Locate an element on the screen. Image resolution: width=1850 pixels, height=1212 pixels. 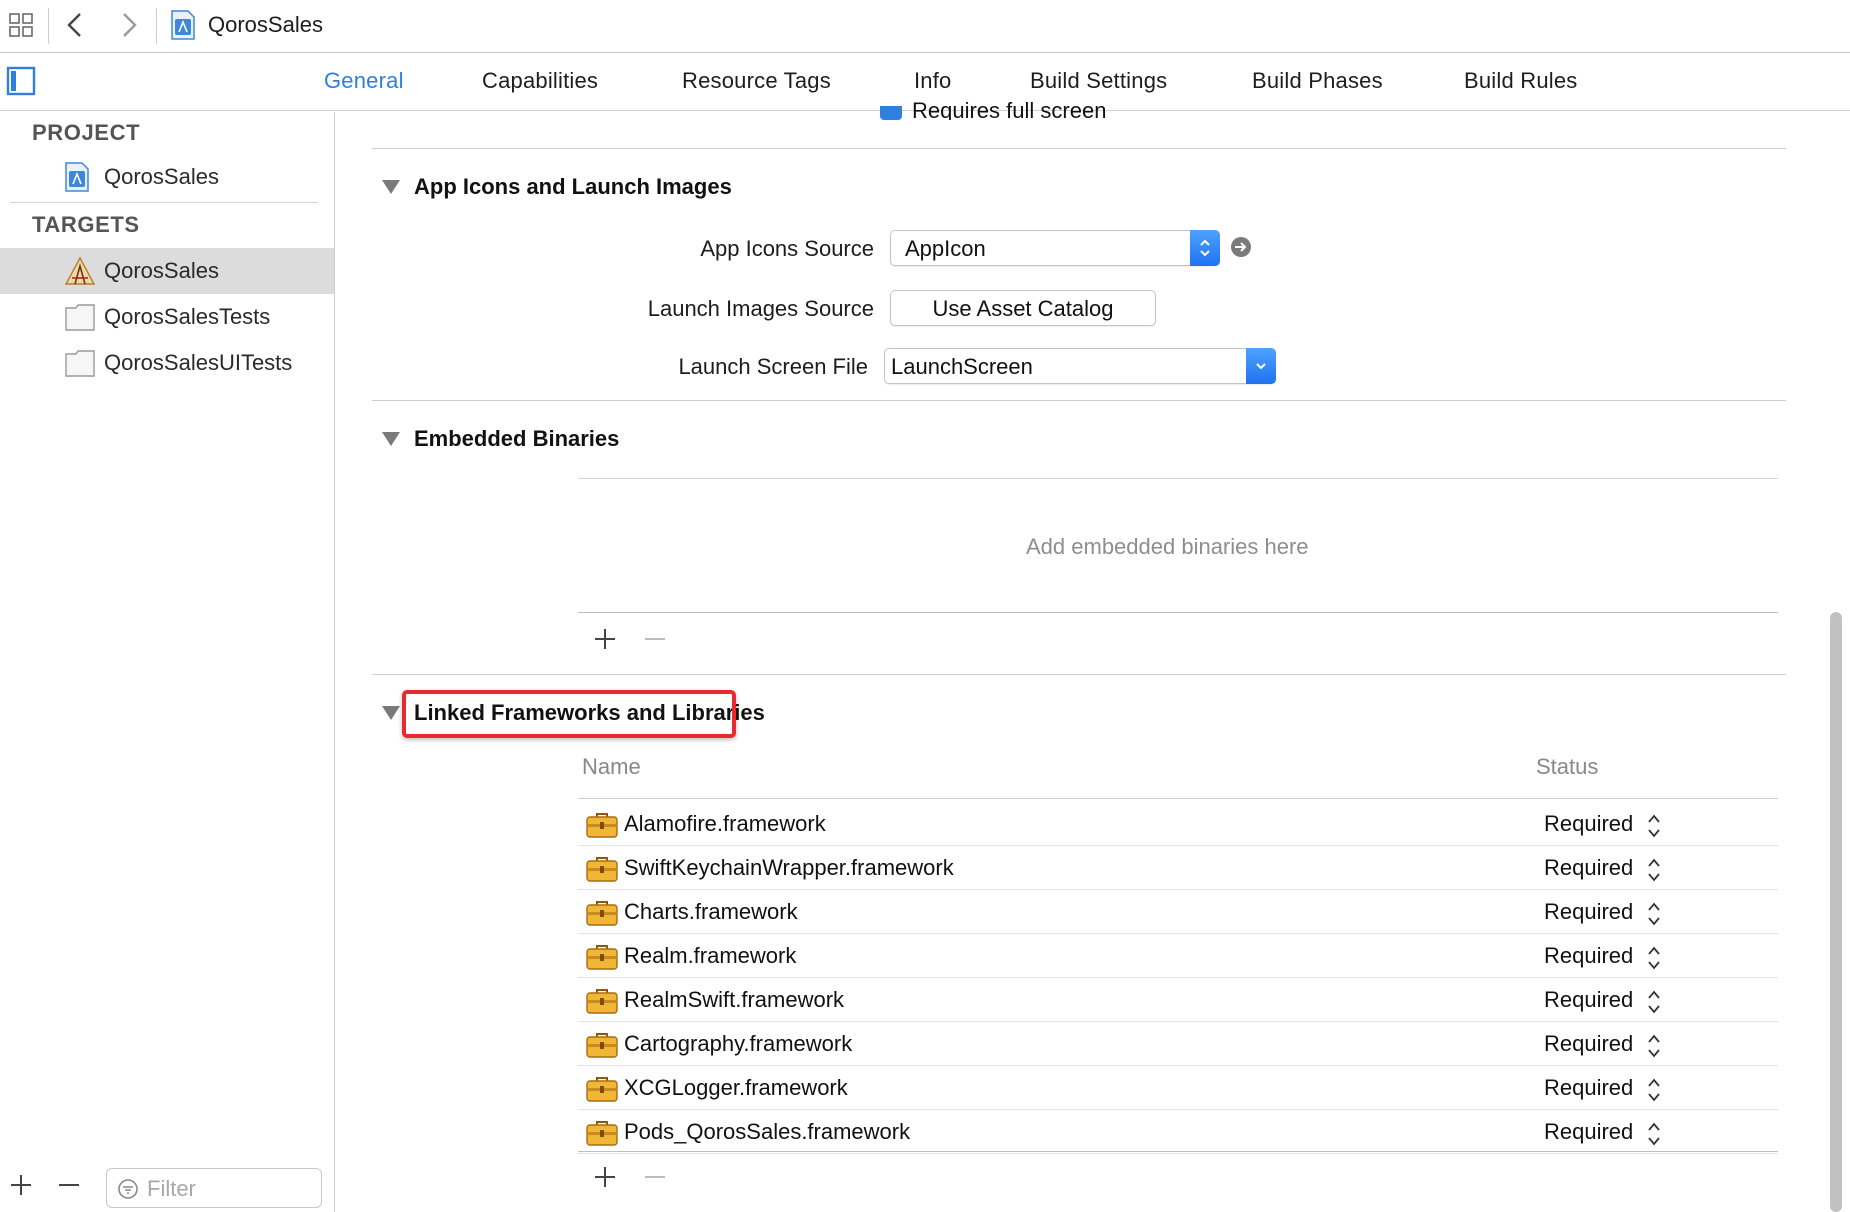
framework-name: Alamofire.framework is located at coordinates (725, 823).